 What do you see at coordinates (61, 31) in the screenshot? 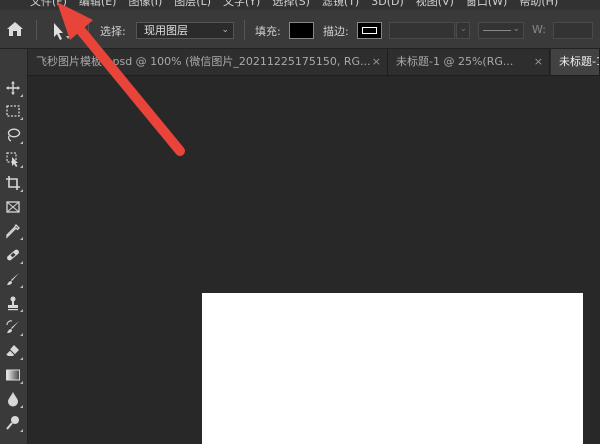
I see `move-tool-icon` at bounding box center [61, 31].